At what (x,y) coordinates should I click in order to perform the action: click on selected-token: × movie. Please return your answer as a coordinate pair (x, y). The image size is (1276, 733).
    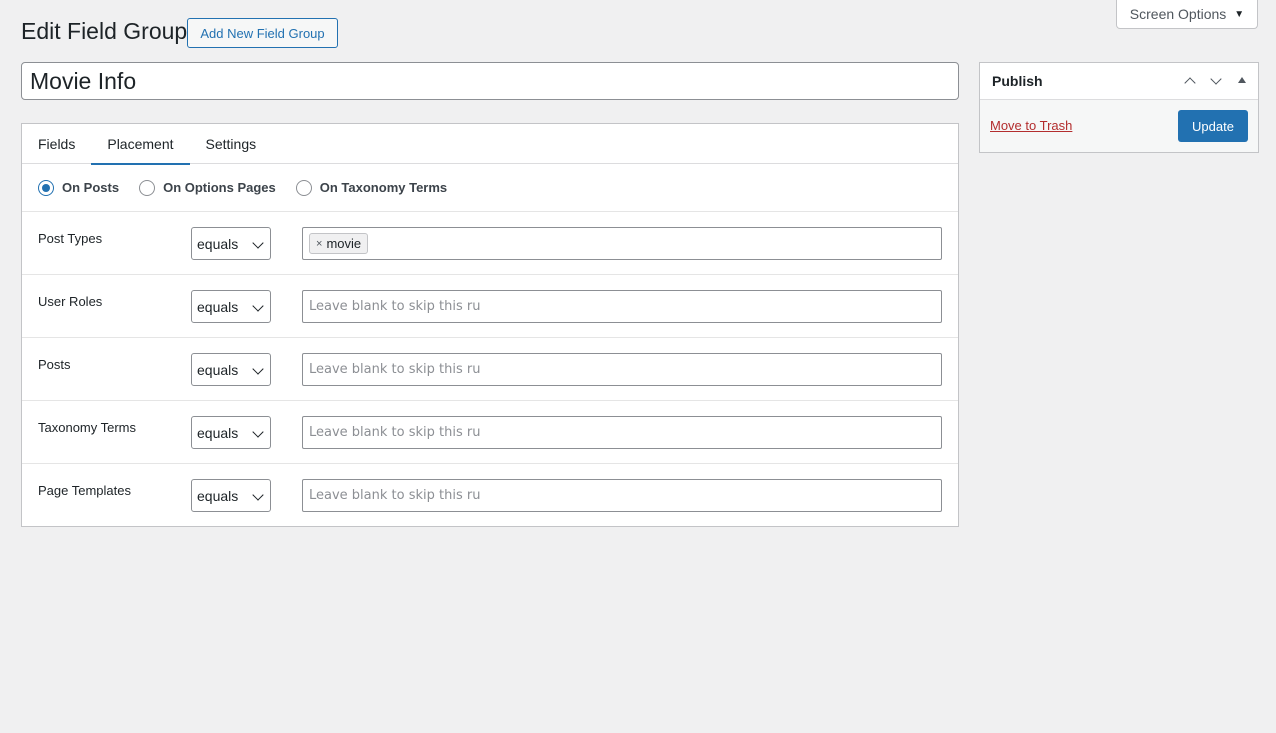
    Looking at the image, I should click on (339, 243).